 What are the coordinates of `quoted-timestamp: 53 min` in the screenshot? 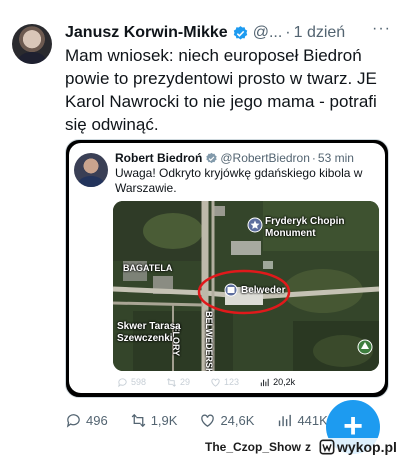 It's located at (335, 158).